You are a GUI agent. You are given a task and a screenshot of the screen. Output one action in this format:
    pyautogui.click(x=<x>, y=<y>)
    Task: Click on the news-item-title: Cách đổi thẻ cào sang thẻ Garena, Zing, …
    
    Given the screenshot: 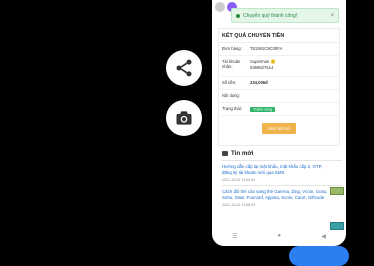 What is the action you would take?
    pyautogui.click(x=276, y=195)
    